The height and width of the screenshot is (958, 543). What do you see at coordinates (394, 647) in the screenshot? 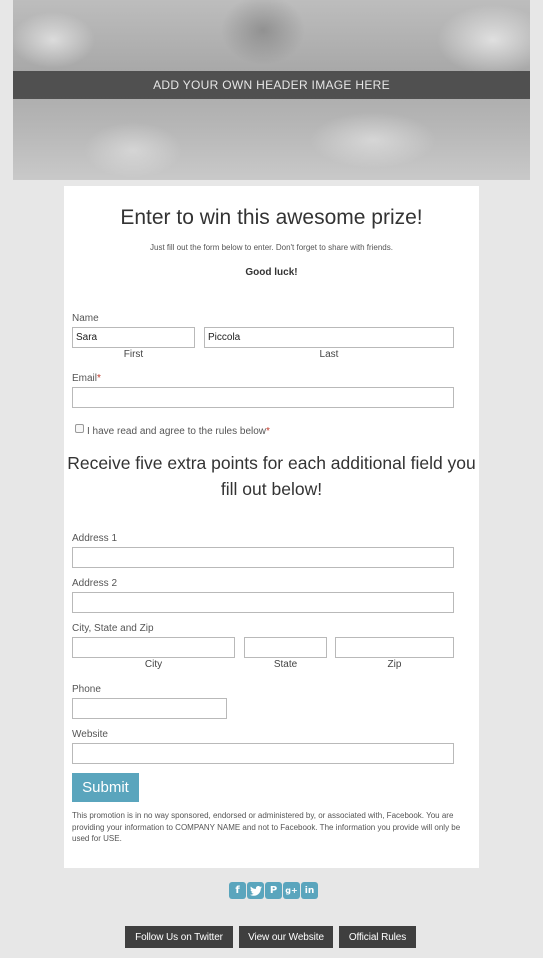
I see `zip-field` at bounding box center [394, 647].